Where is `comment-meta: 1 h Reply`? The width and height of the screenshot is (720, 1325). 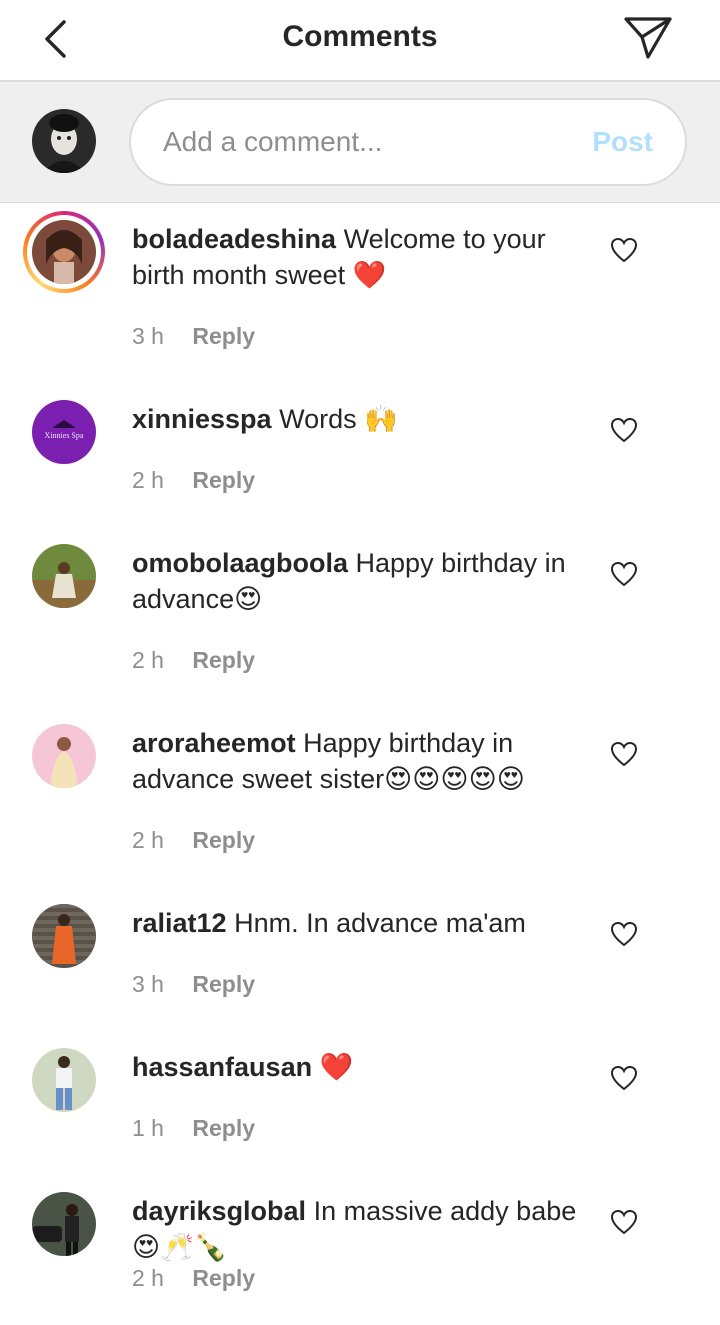 comment-meta: 1 h Reply is located at coordinates (193, 1128).